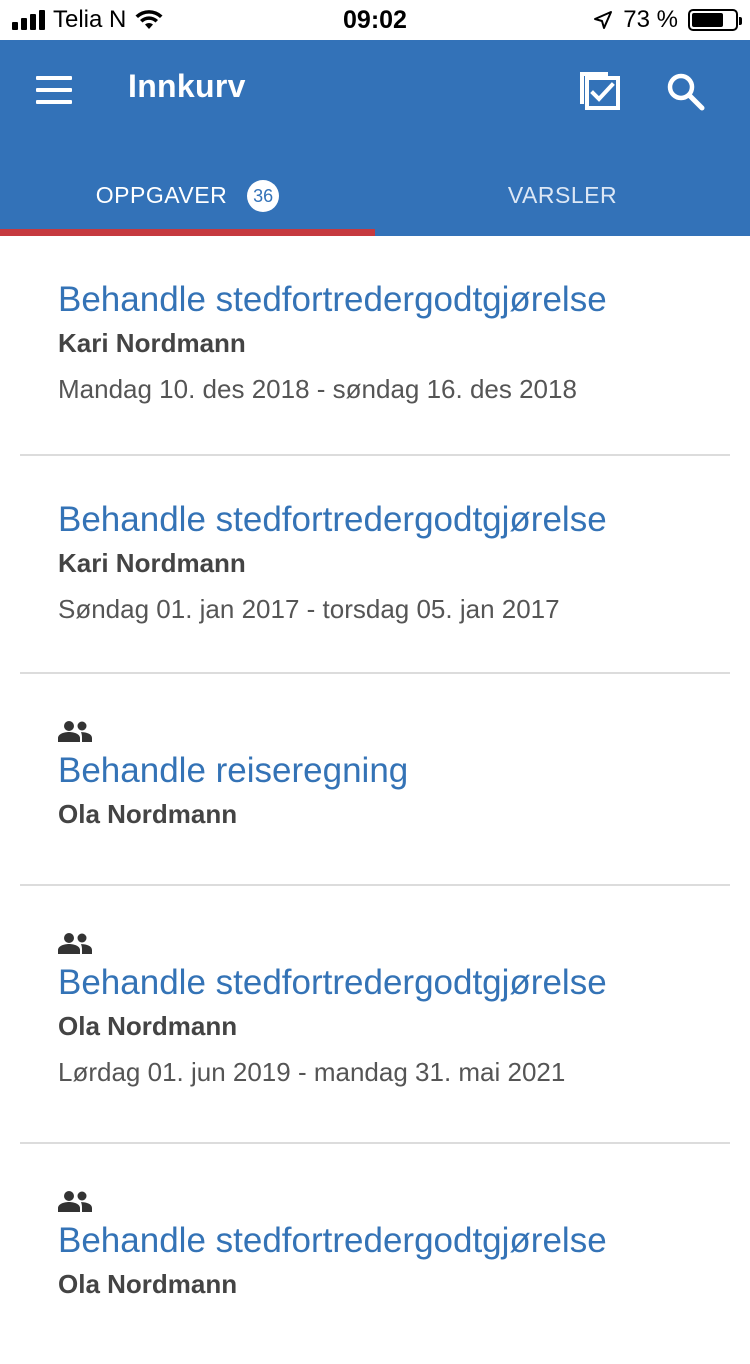 The image size is (750, 1364). Describe the element at coordinates (233, 770) in the screenshot. I see `task-title: Behandle reiseregning` at that location.